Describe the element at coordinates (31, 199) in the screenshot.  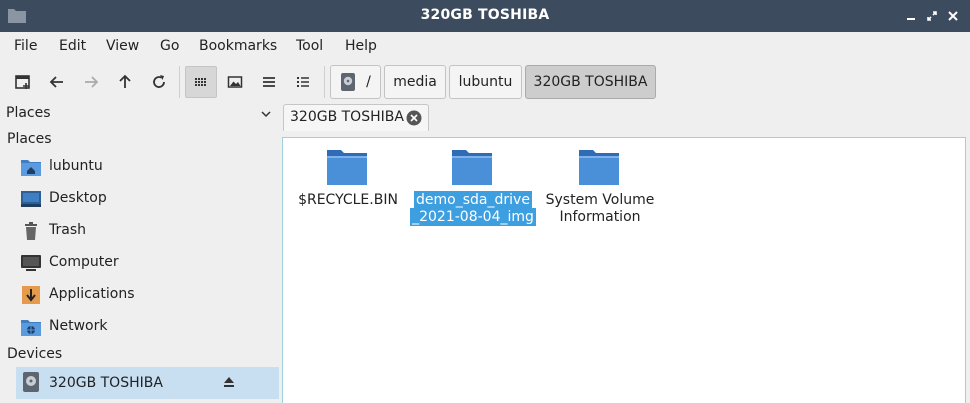
I see `desktop-icon` at that location.